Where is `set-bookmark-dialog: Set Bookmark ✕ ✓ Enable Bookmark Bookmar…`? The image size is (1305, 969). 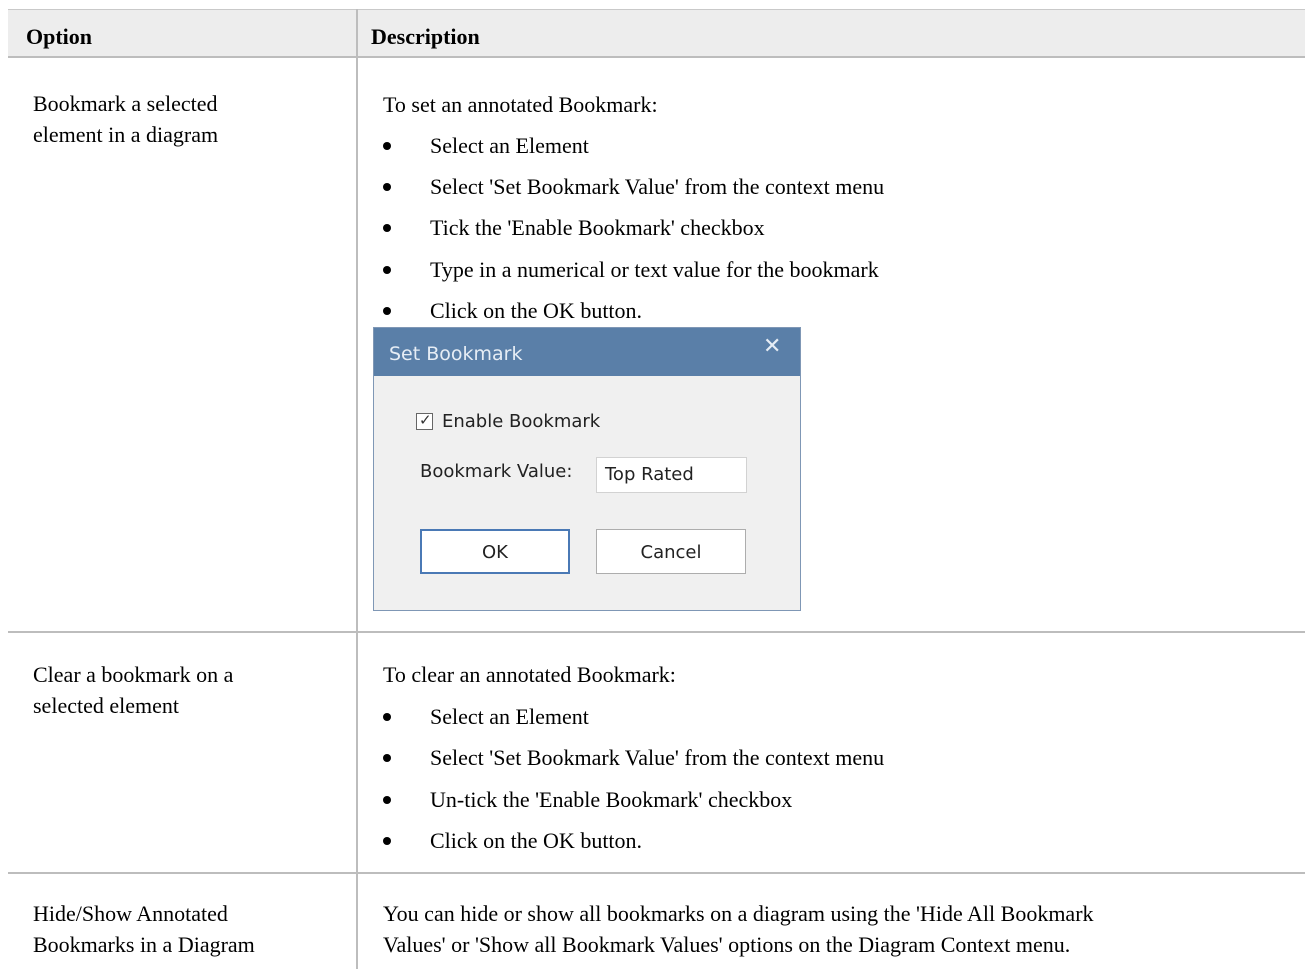 set-bookmark-dialog: Set Bookmark ✕ ✓ Enable Bookmark Bookmar… is located at coordinates (587, 469).